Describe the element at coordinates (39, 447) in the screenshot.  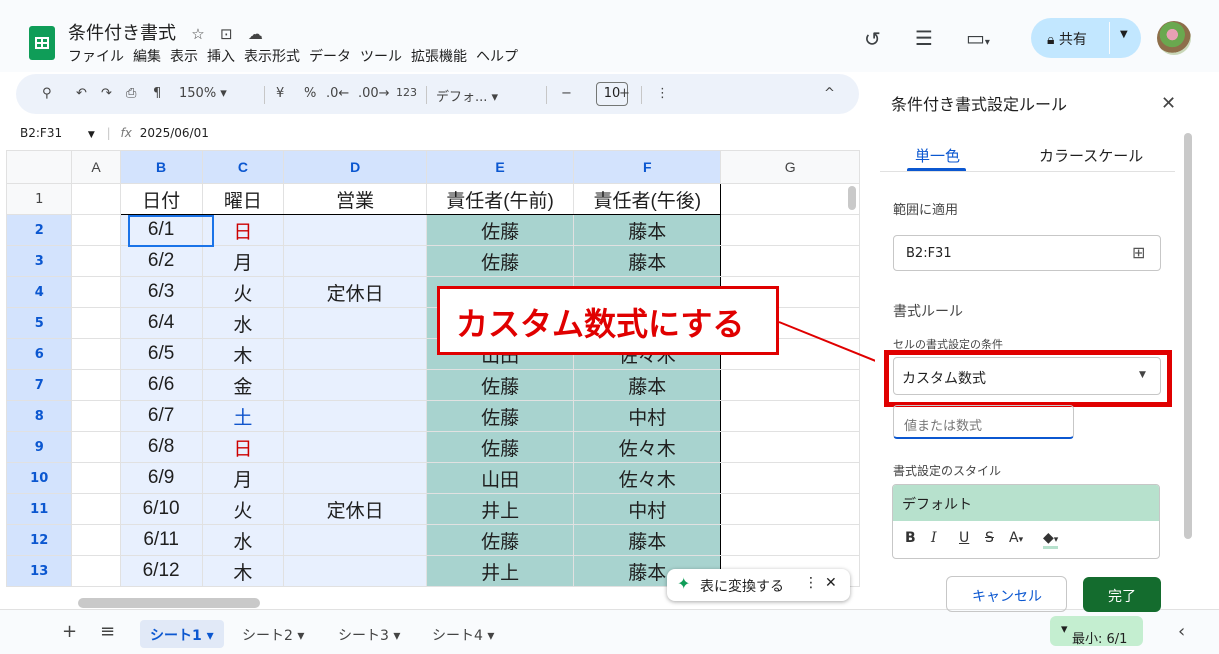
I see `row-header: 9` at that location.